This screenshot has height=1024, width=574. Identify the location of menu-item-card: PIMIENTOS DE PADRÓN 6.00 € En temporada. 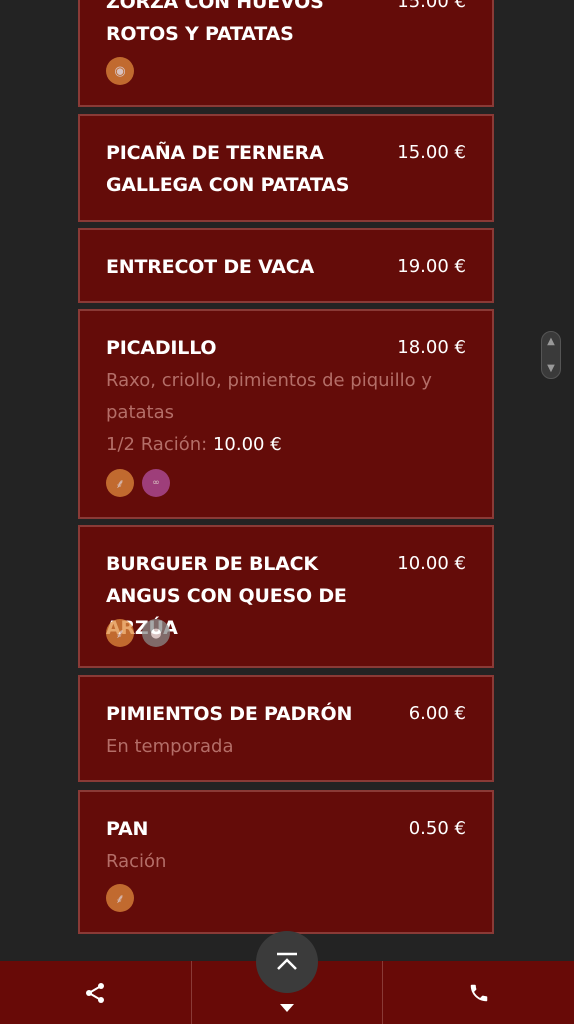
(286, 728).